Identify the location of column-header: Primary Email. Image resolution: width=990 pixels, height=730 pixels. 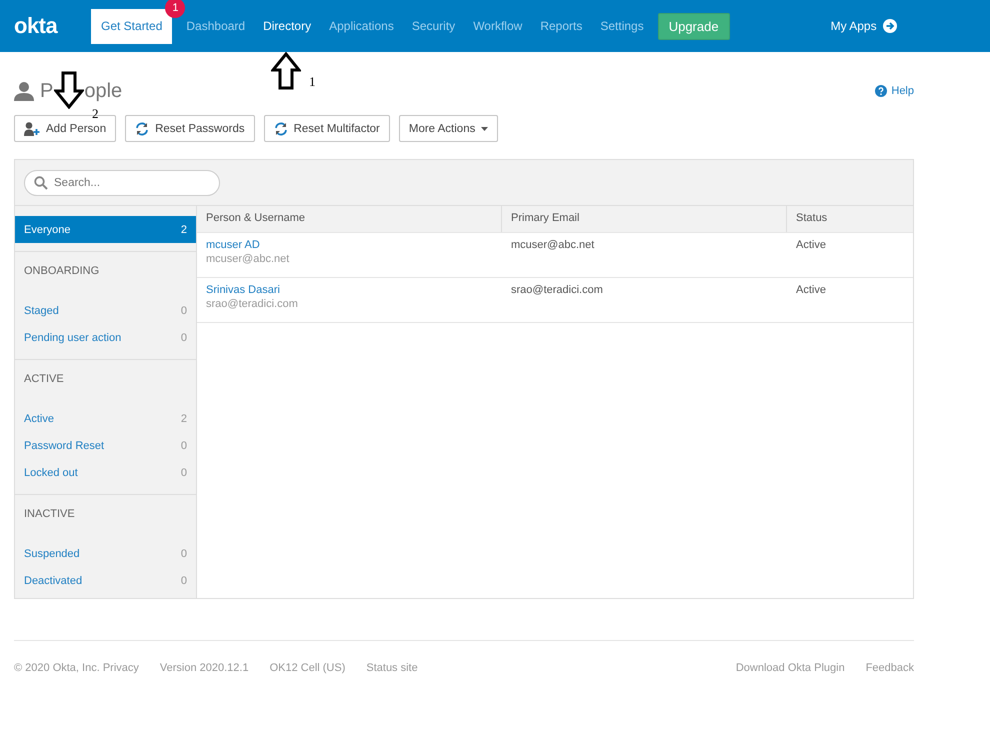
(644, 219).